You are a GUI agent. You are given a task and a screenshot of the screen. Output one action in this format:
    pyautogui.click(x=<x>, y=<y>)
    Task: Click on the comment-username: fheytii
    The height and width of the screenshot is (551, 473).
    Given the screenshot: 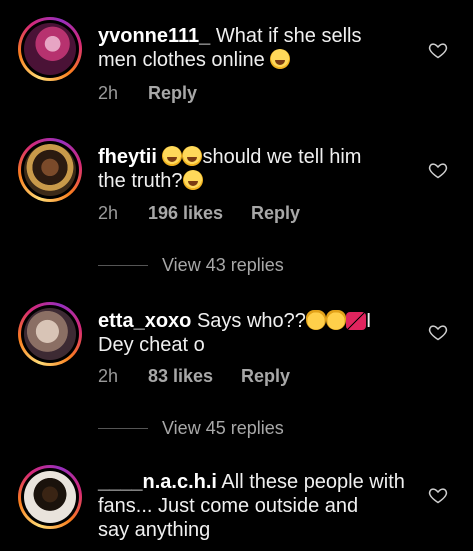 What is the action you would take?
    pyautogui.click(x=127, y=157)
    